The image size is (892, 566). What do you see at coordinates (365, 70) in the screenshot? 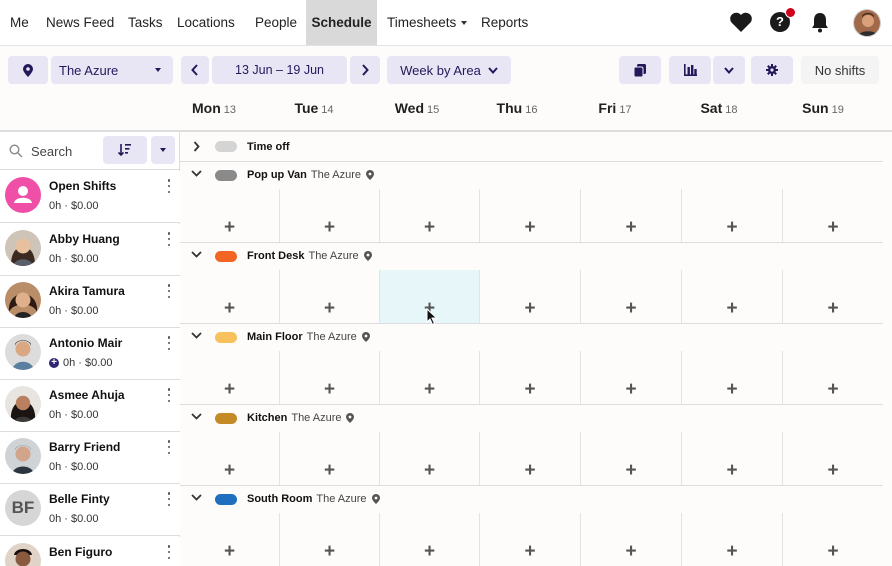
I see `next-week-button` at bounding box center [365, 70].